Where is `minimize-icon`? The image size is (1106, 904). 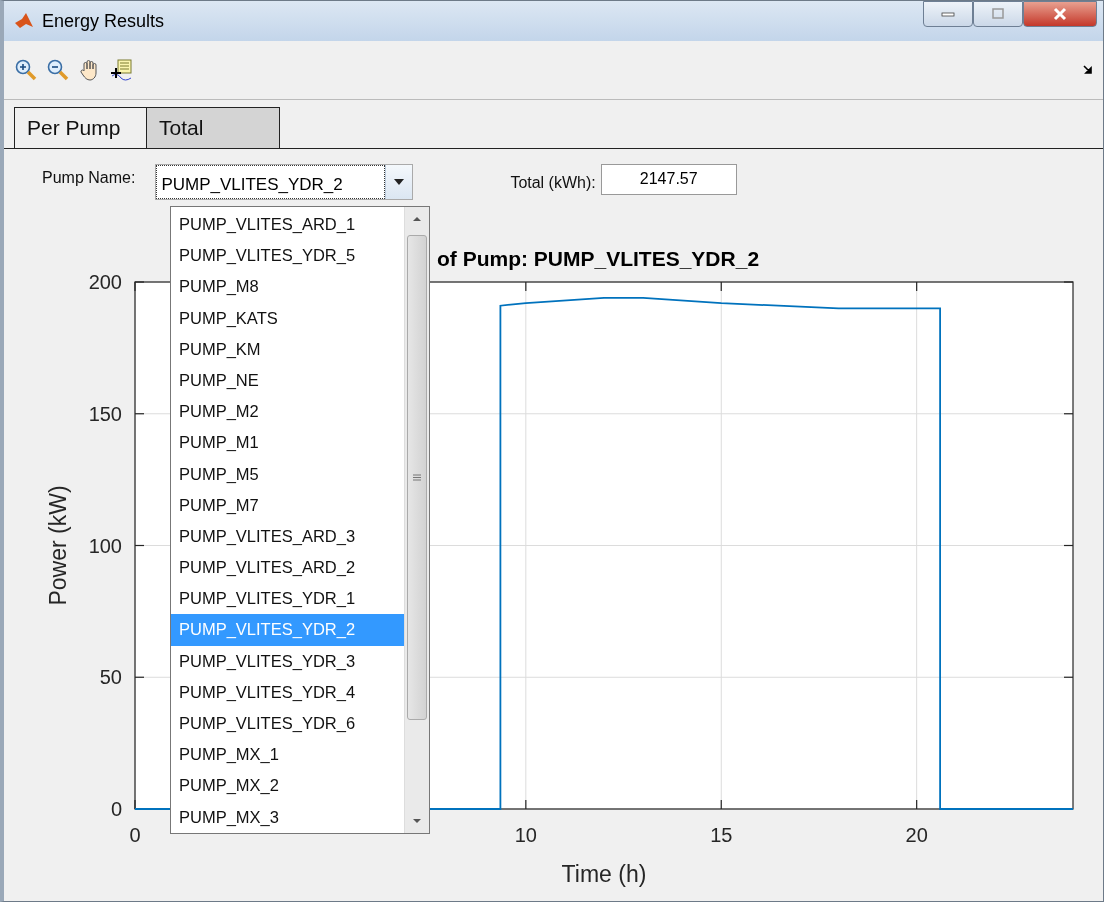 minimize-icon is located at coordinates (948, 14).